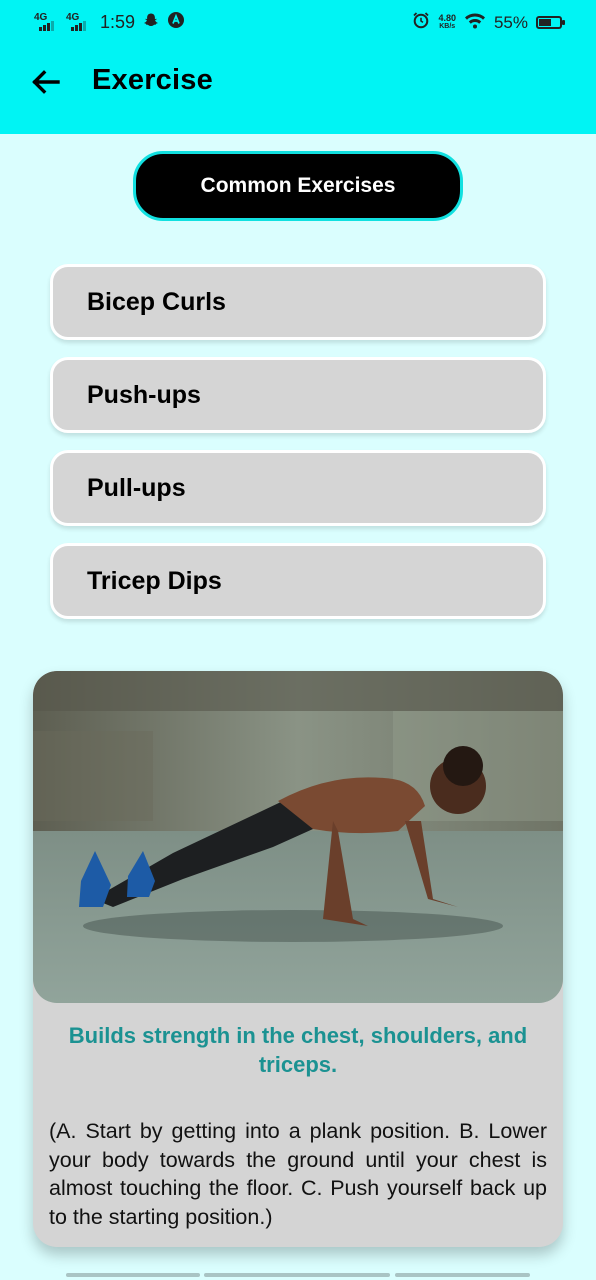 This screenshot has width=596, height=1280. I want to click on common-exercises-button: Common Exercises, so click(298, 186).